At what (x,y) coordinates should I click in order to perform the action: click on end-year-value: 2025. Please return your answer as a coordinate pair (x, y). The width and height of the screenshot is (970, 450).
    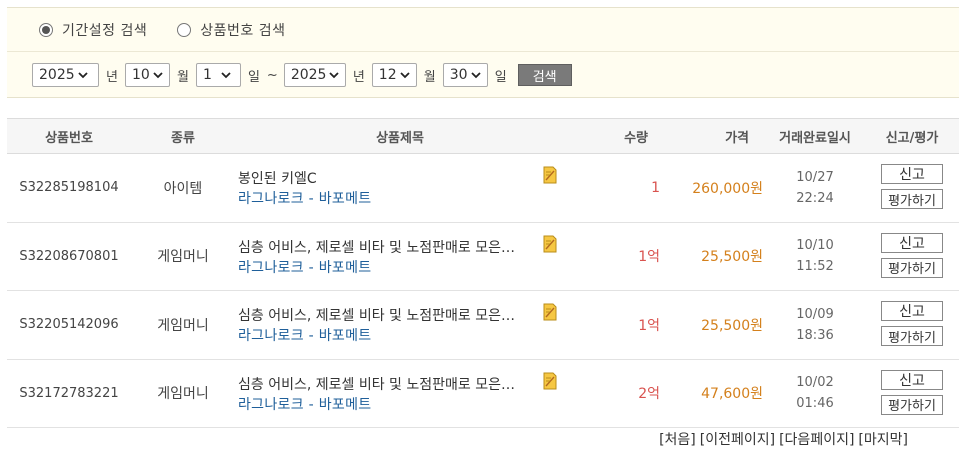
    Looking at the image, I should click on (308, 75).